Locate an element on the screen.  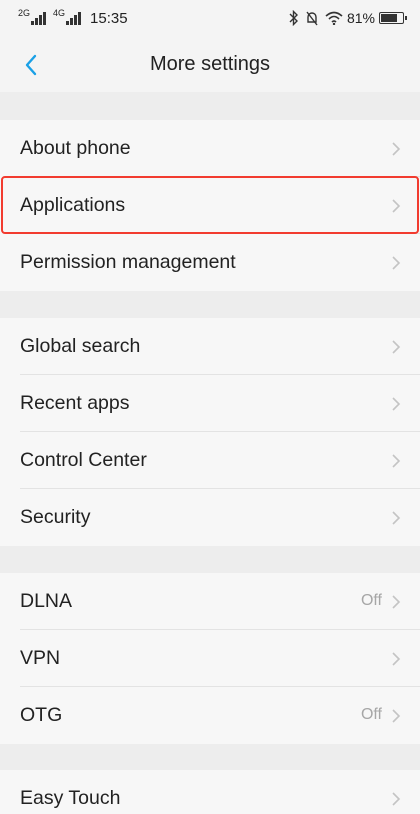
setting-label: Global search is located at coordinates (80, 346).